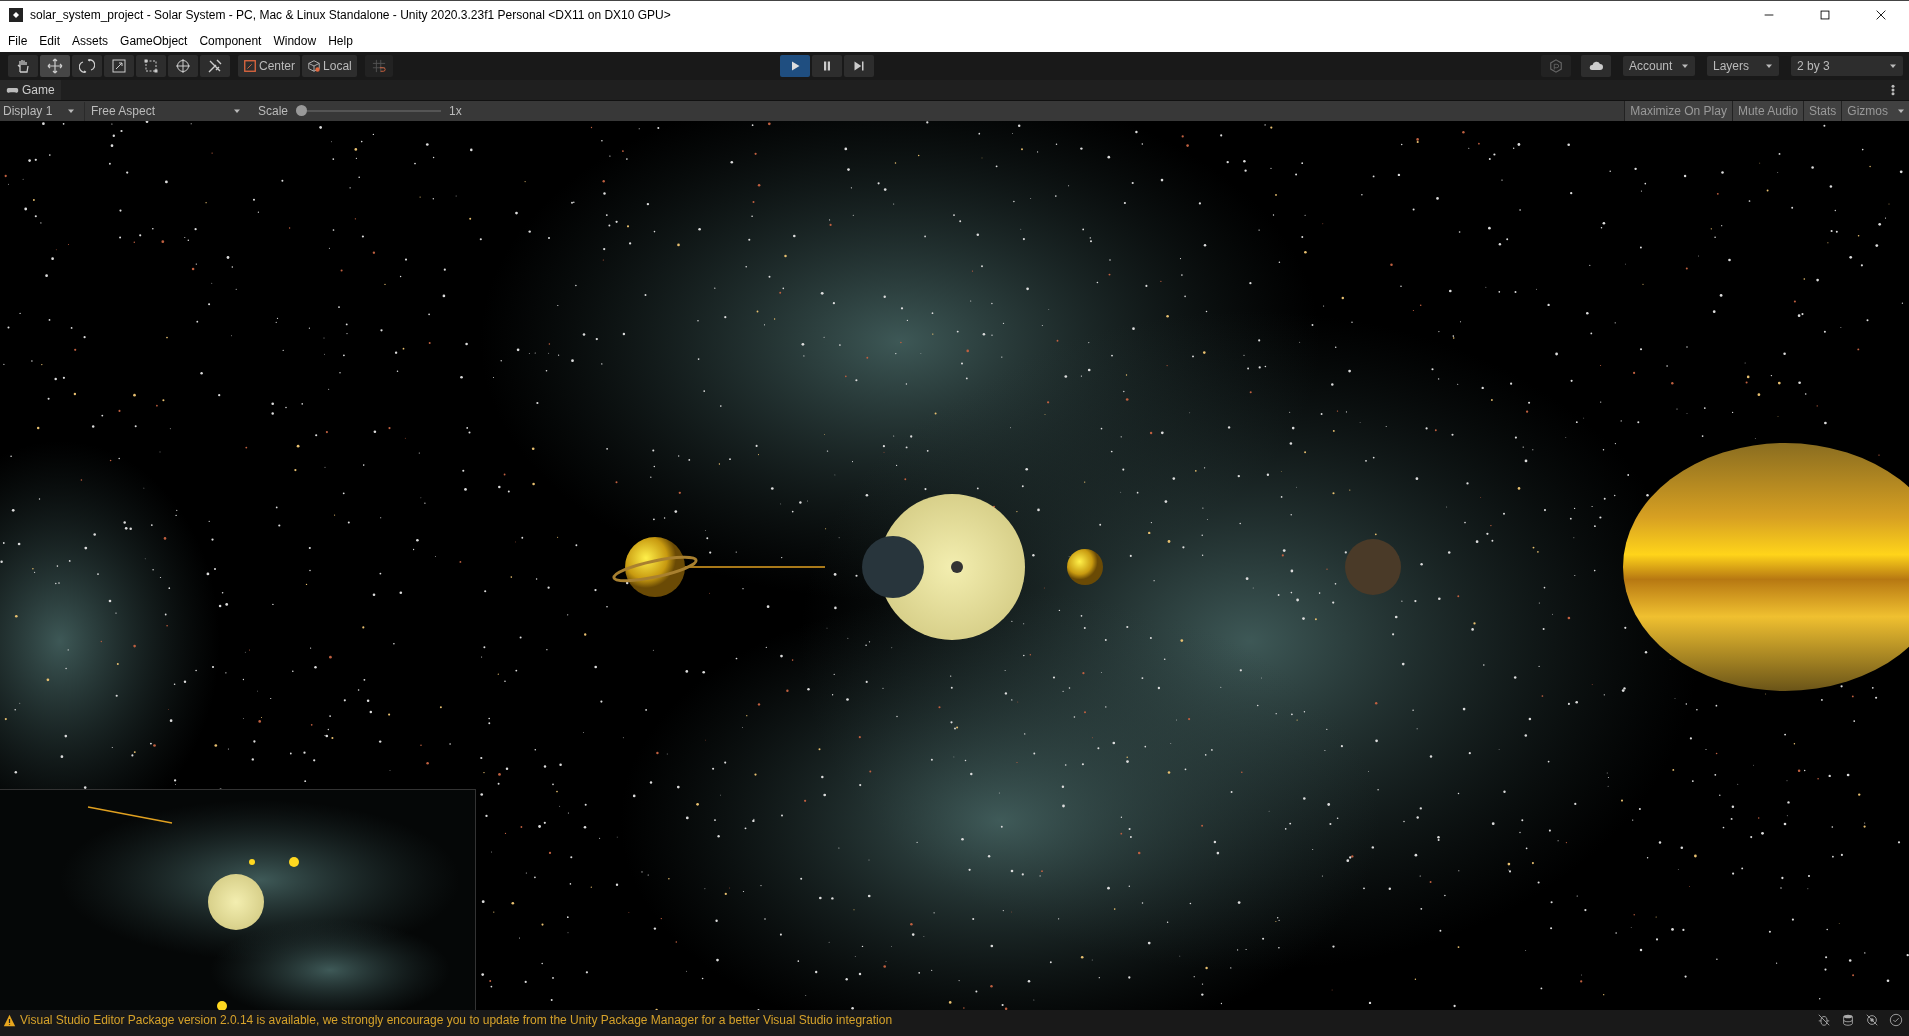  What do you see at coordinates (314, 66) in the screenshot?
I see `cube-icon` at bounding box center [314, 66].